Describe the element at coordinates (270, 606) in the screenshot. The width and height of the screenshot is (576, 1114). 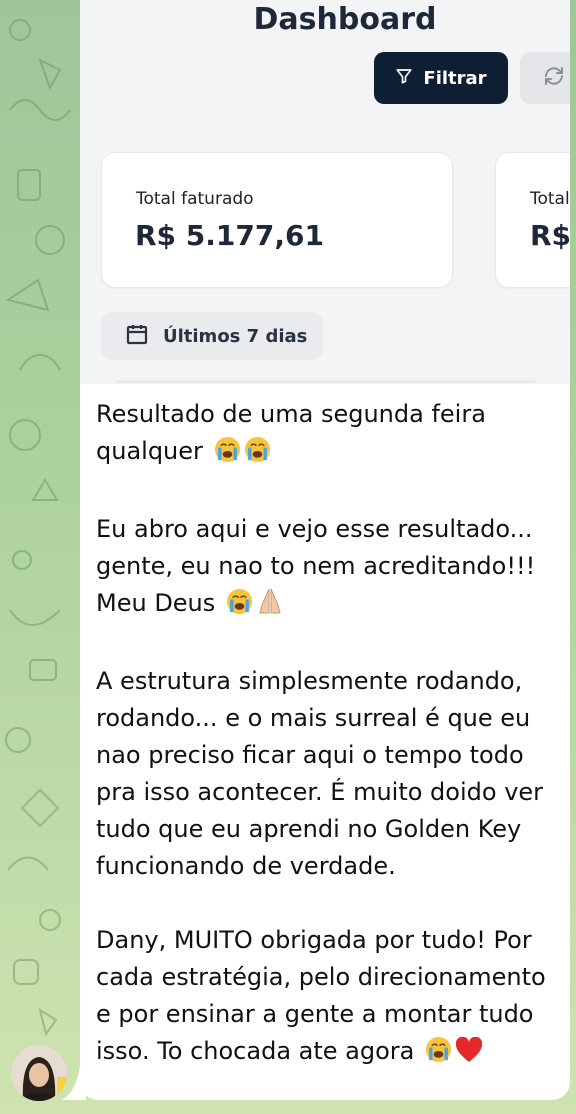
I see `folded-hands-icon` at that location.